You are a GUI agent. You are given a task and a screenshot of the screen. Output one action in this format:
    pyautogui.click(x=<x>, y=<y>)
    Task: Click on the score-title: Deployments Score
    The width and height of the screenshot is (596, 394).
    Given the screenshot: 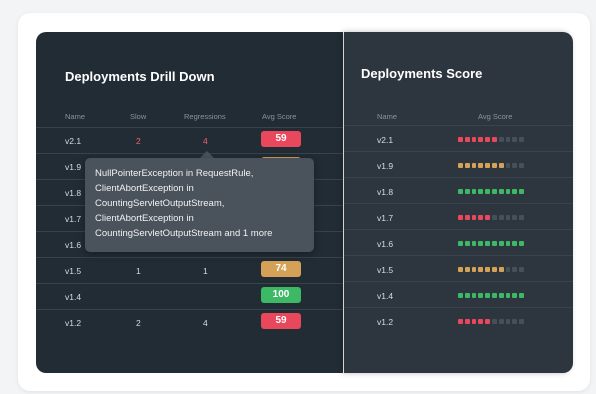 What is the action you would take?
    pyautogui.click(x=422, y=73)
    